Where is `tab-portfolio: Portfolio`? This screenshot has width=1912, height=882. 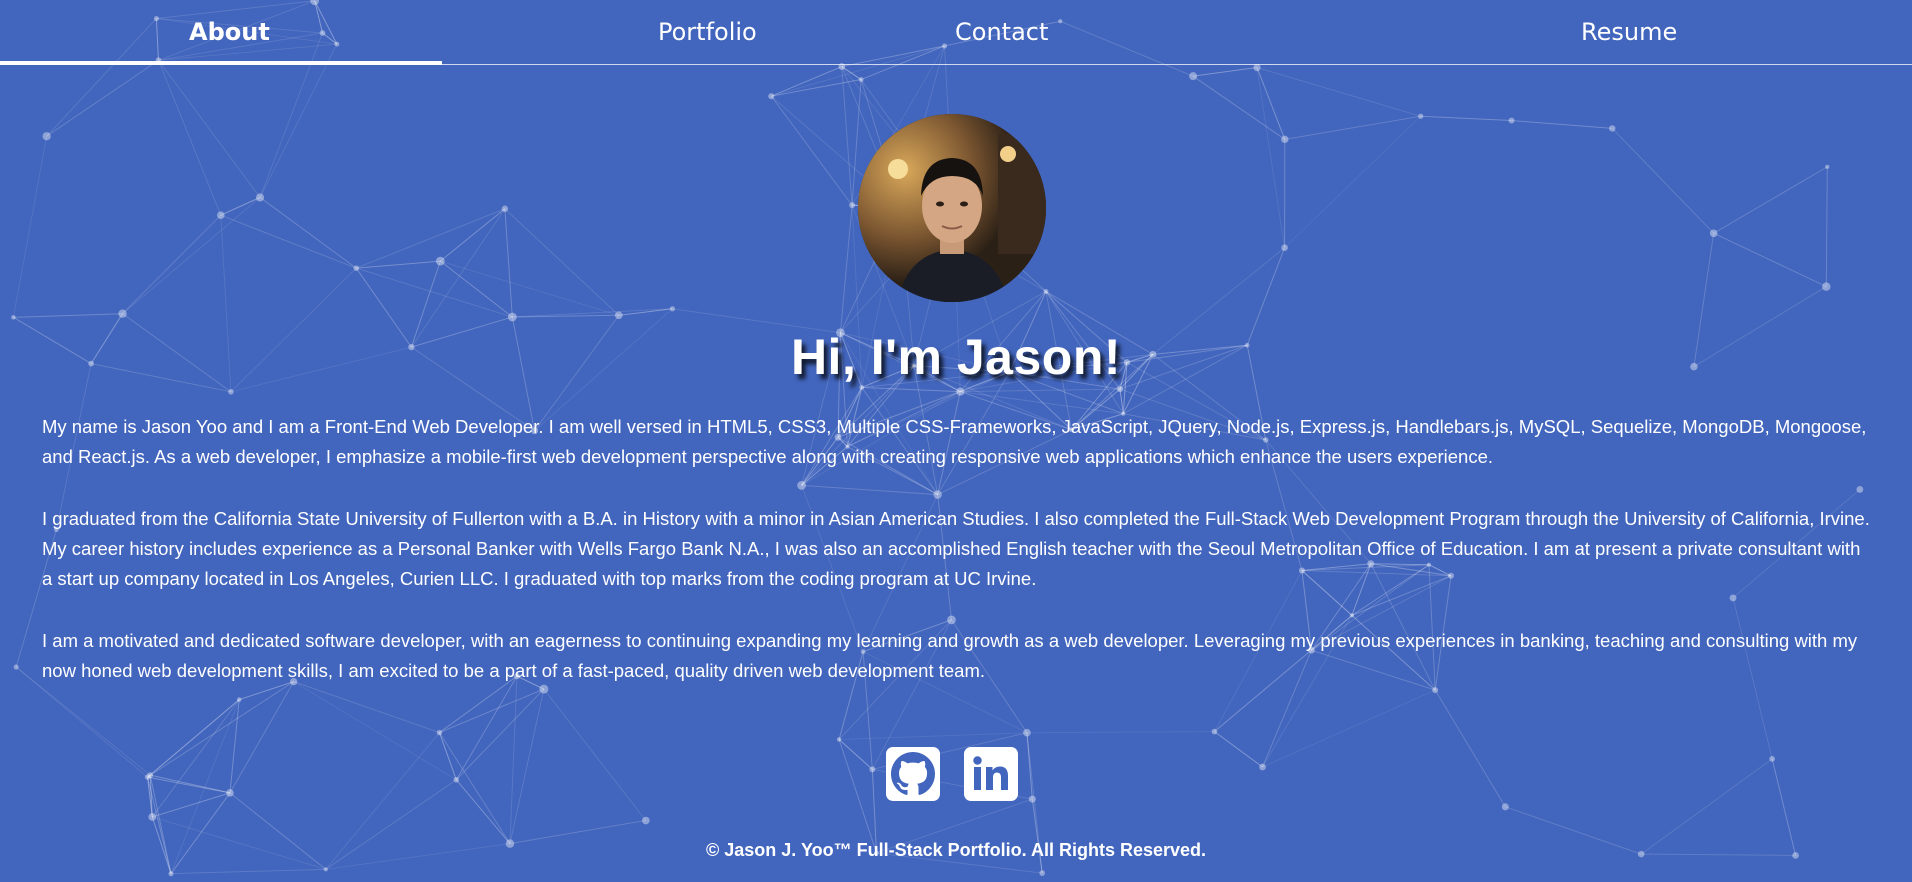
tab-portfolio: Portfolio is located at coordinates (707, 32).